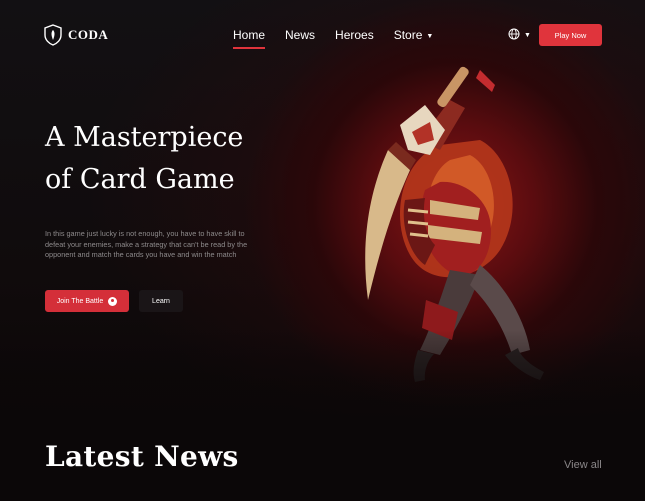  Describe the element at coordinates (80, 301) in the screenshot. I see `join-battle-label: Join The Battle` at that location.